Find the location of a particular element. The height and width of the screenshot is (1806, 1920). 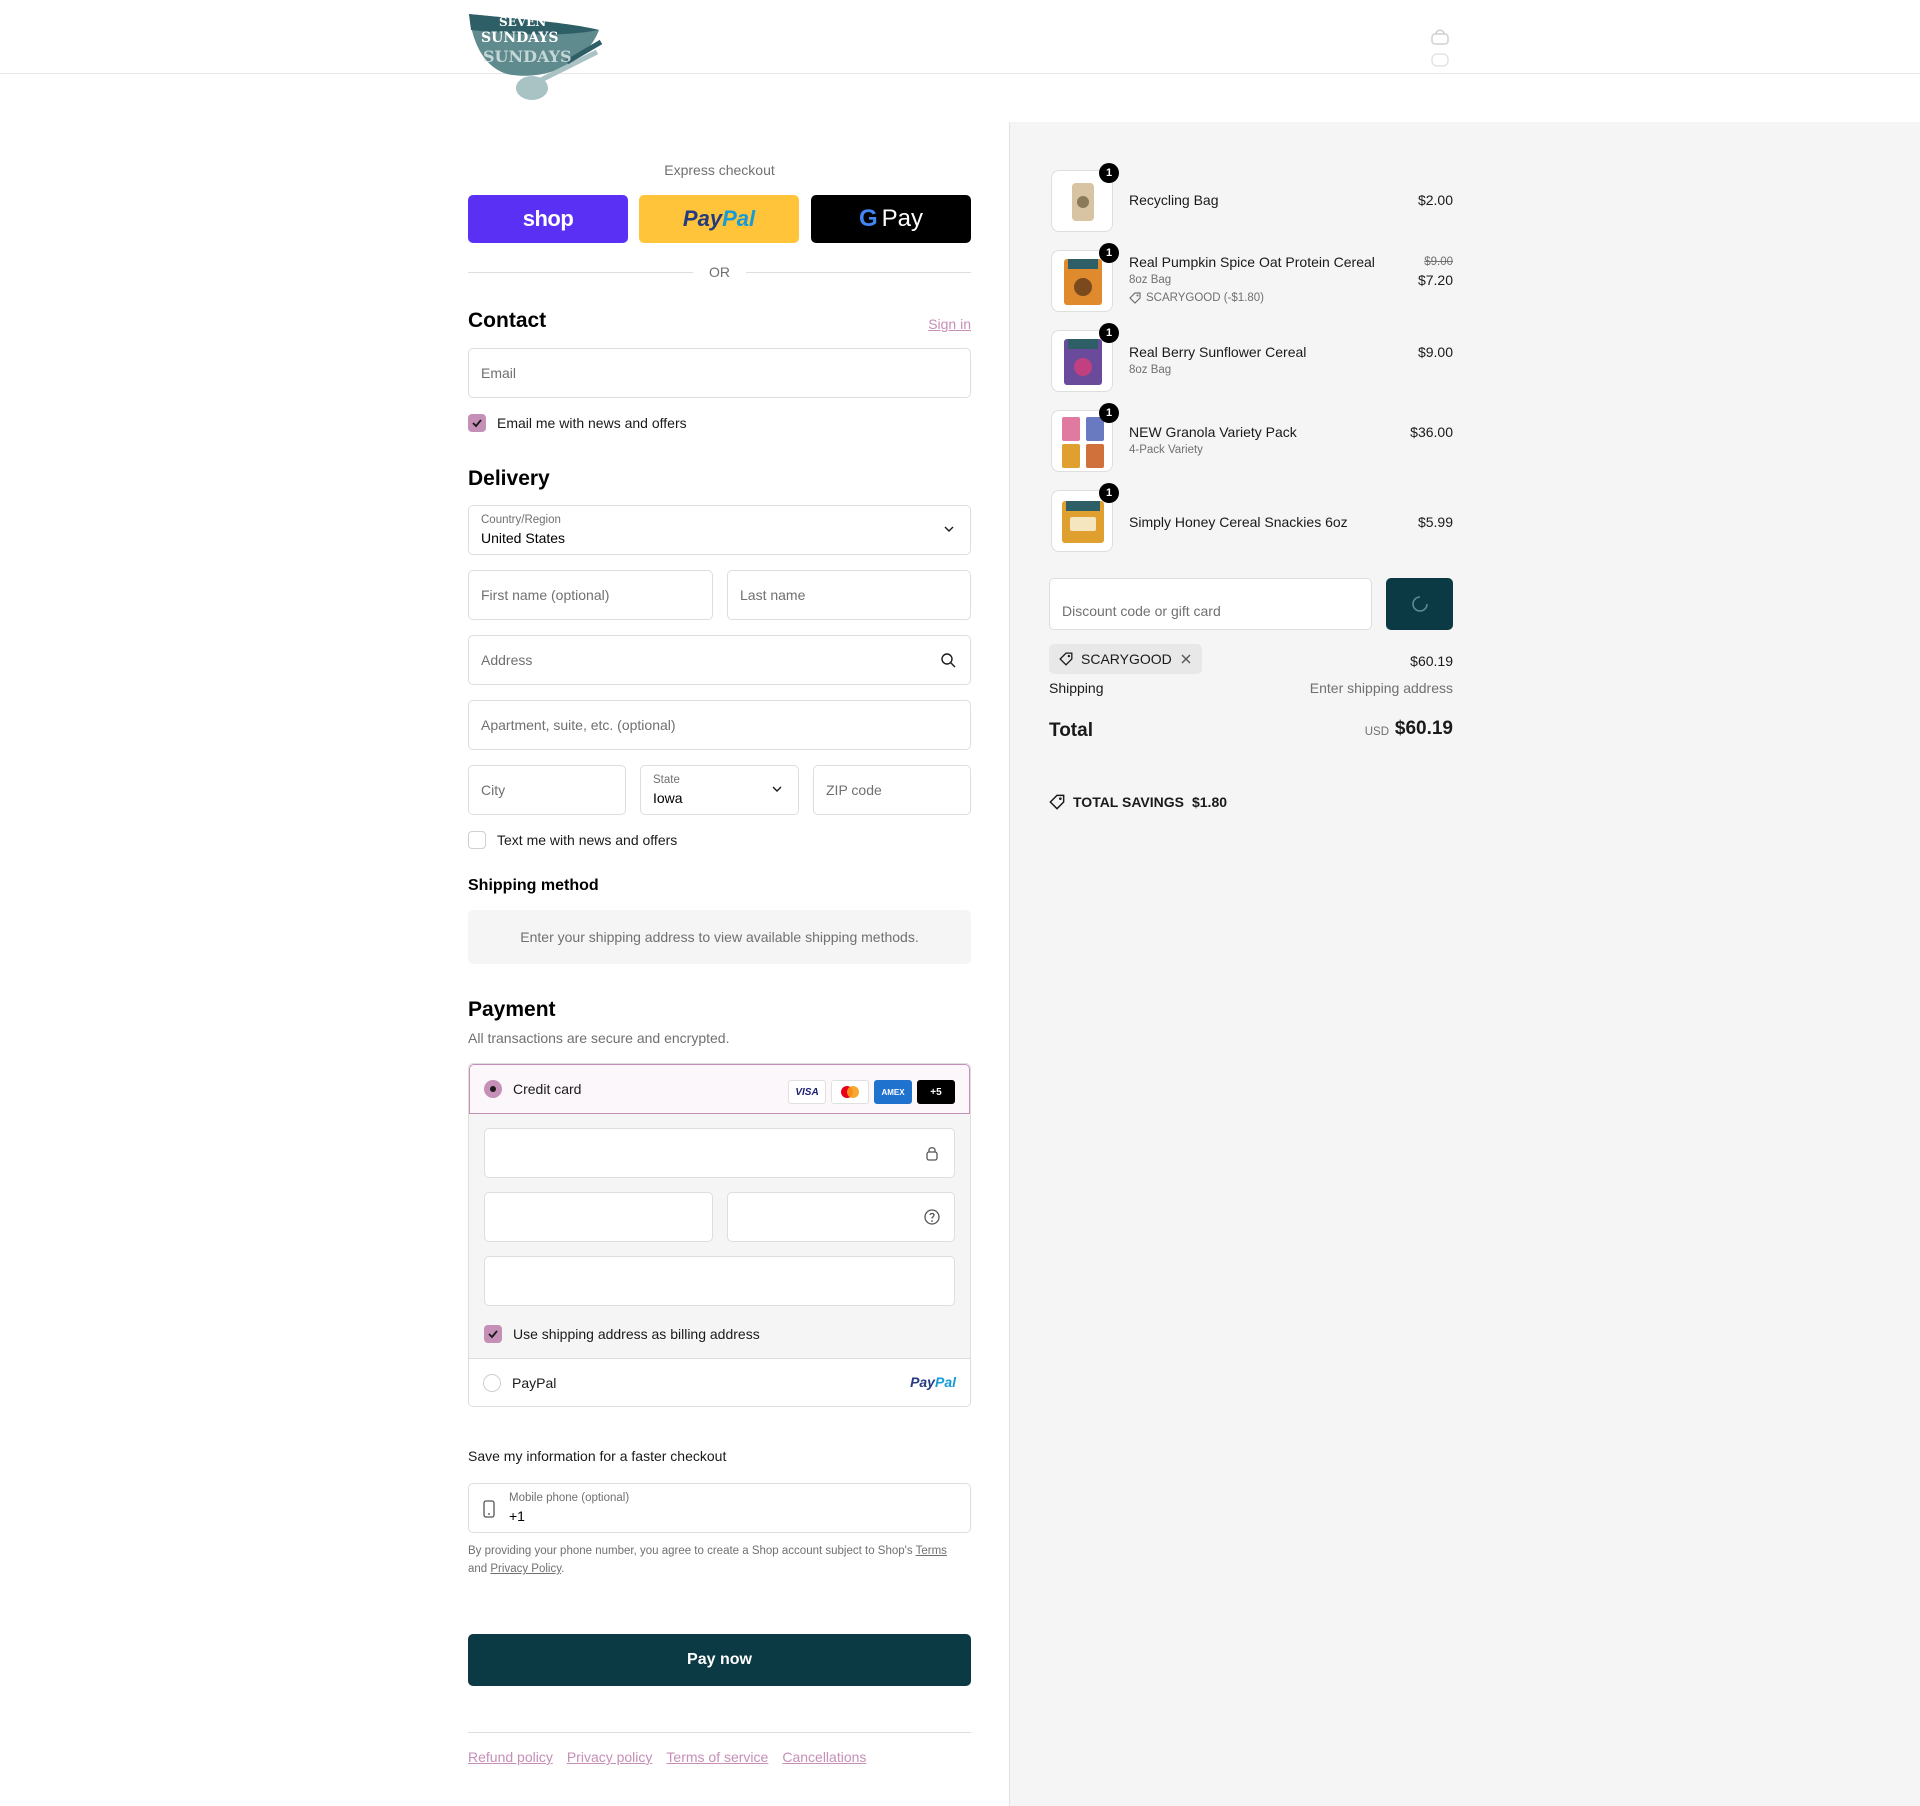

total-savings: TOTAL SAVINGS $1.80 is located at coordinates (1138, 802).